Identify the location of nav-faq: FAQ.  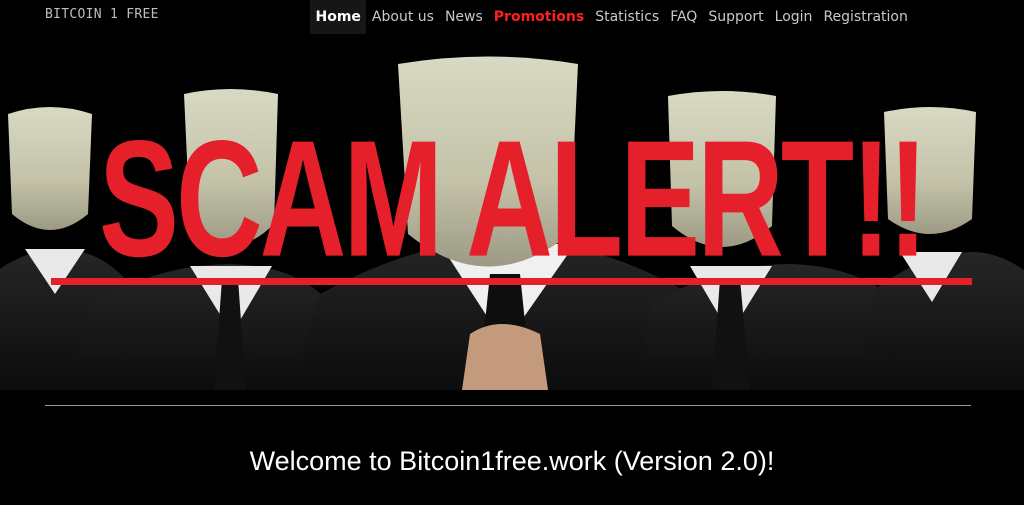
(684, 17).